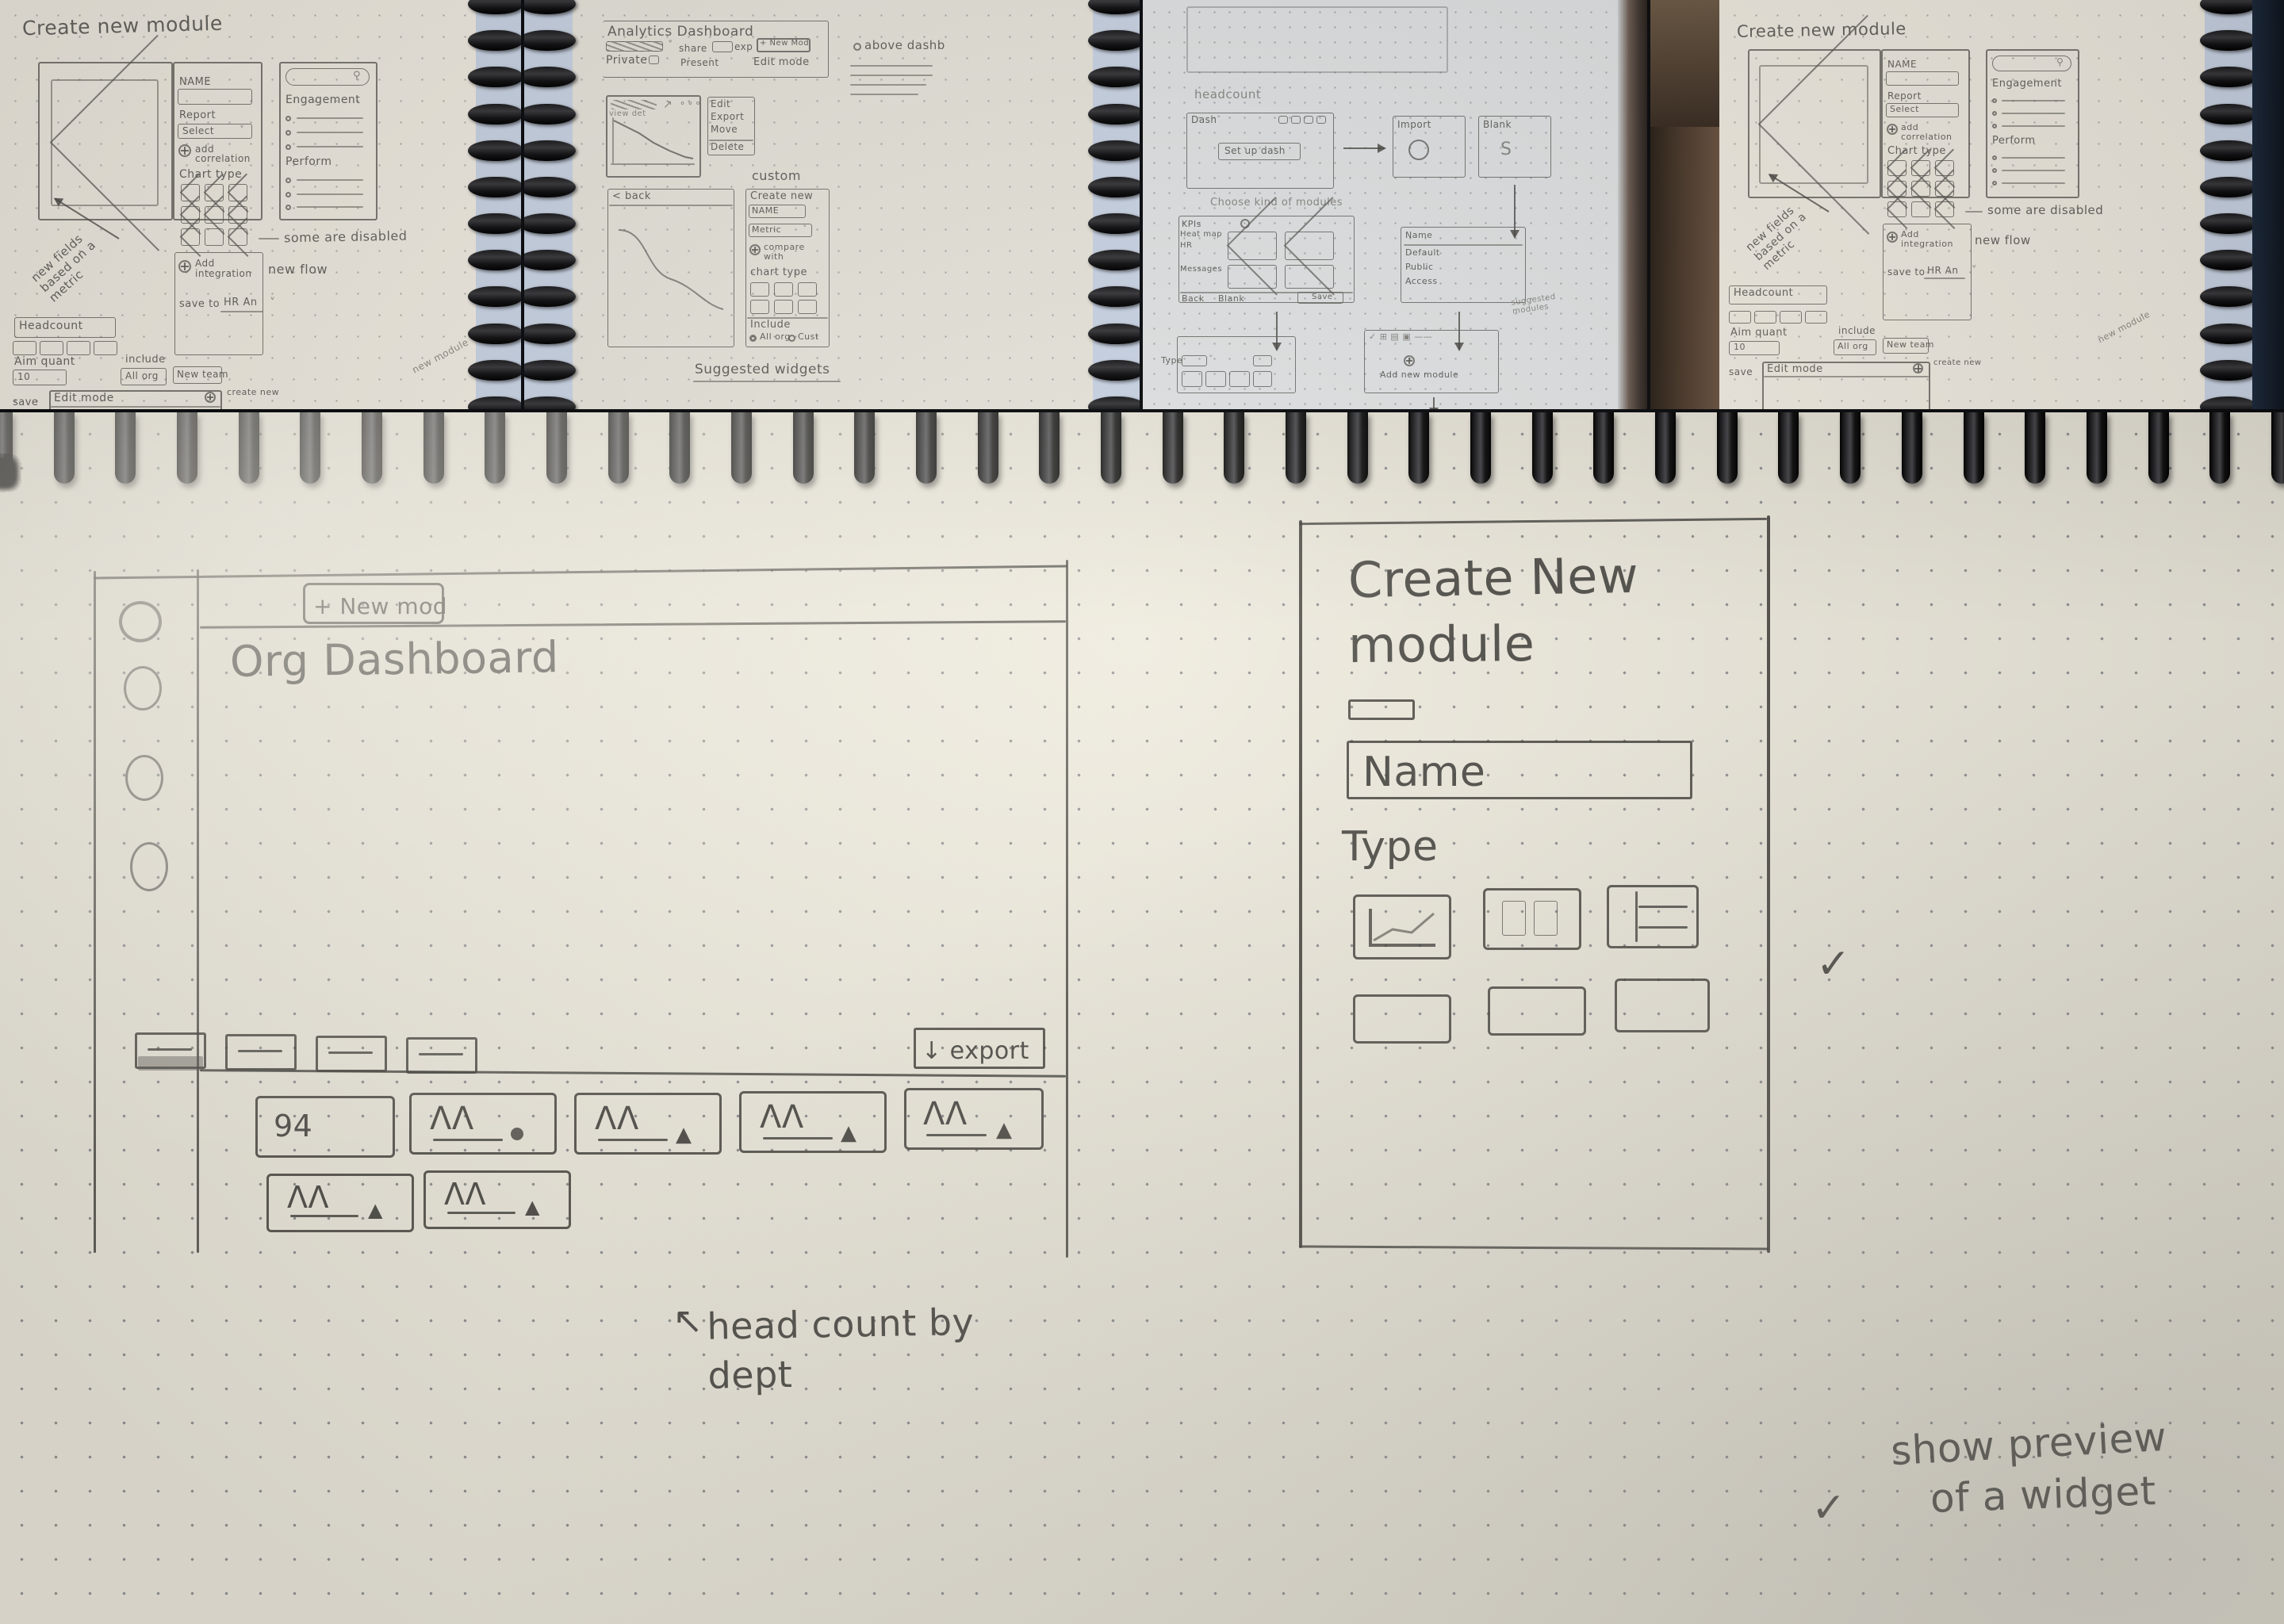 This screenshot has height=1624, width=2284. Describe the element at coordinates (1419, 267) in the screenshot. I see `p3-panel-item: Public` at that location.